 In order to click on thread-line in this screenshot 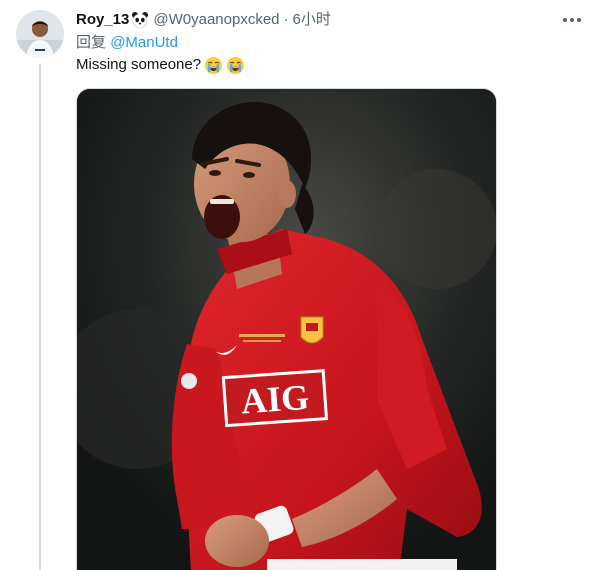, I will do `click(40, 317)`.